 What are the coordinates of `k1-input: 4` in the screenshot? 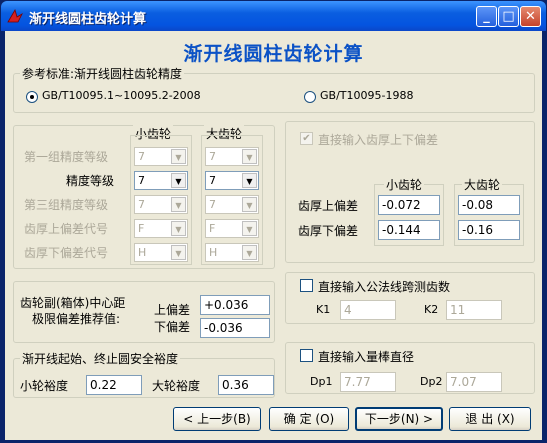 It's located at (368, 310).